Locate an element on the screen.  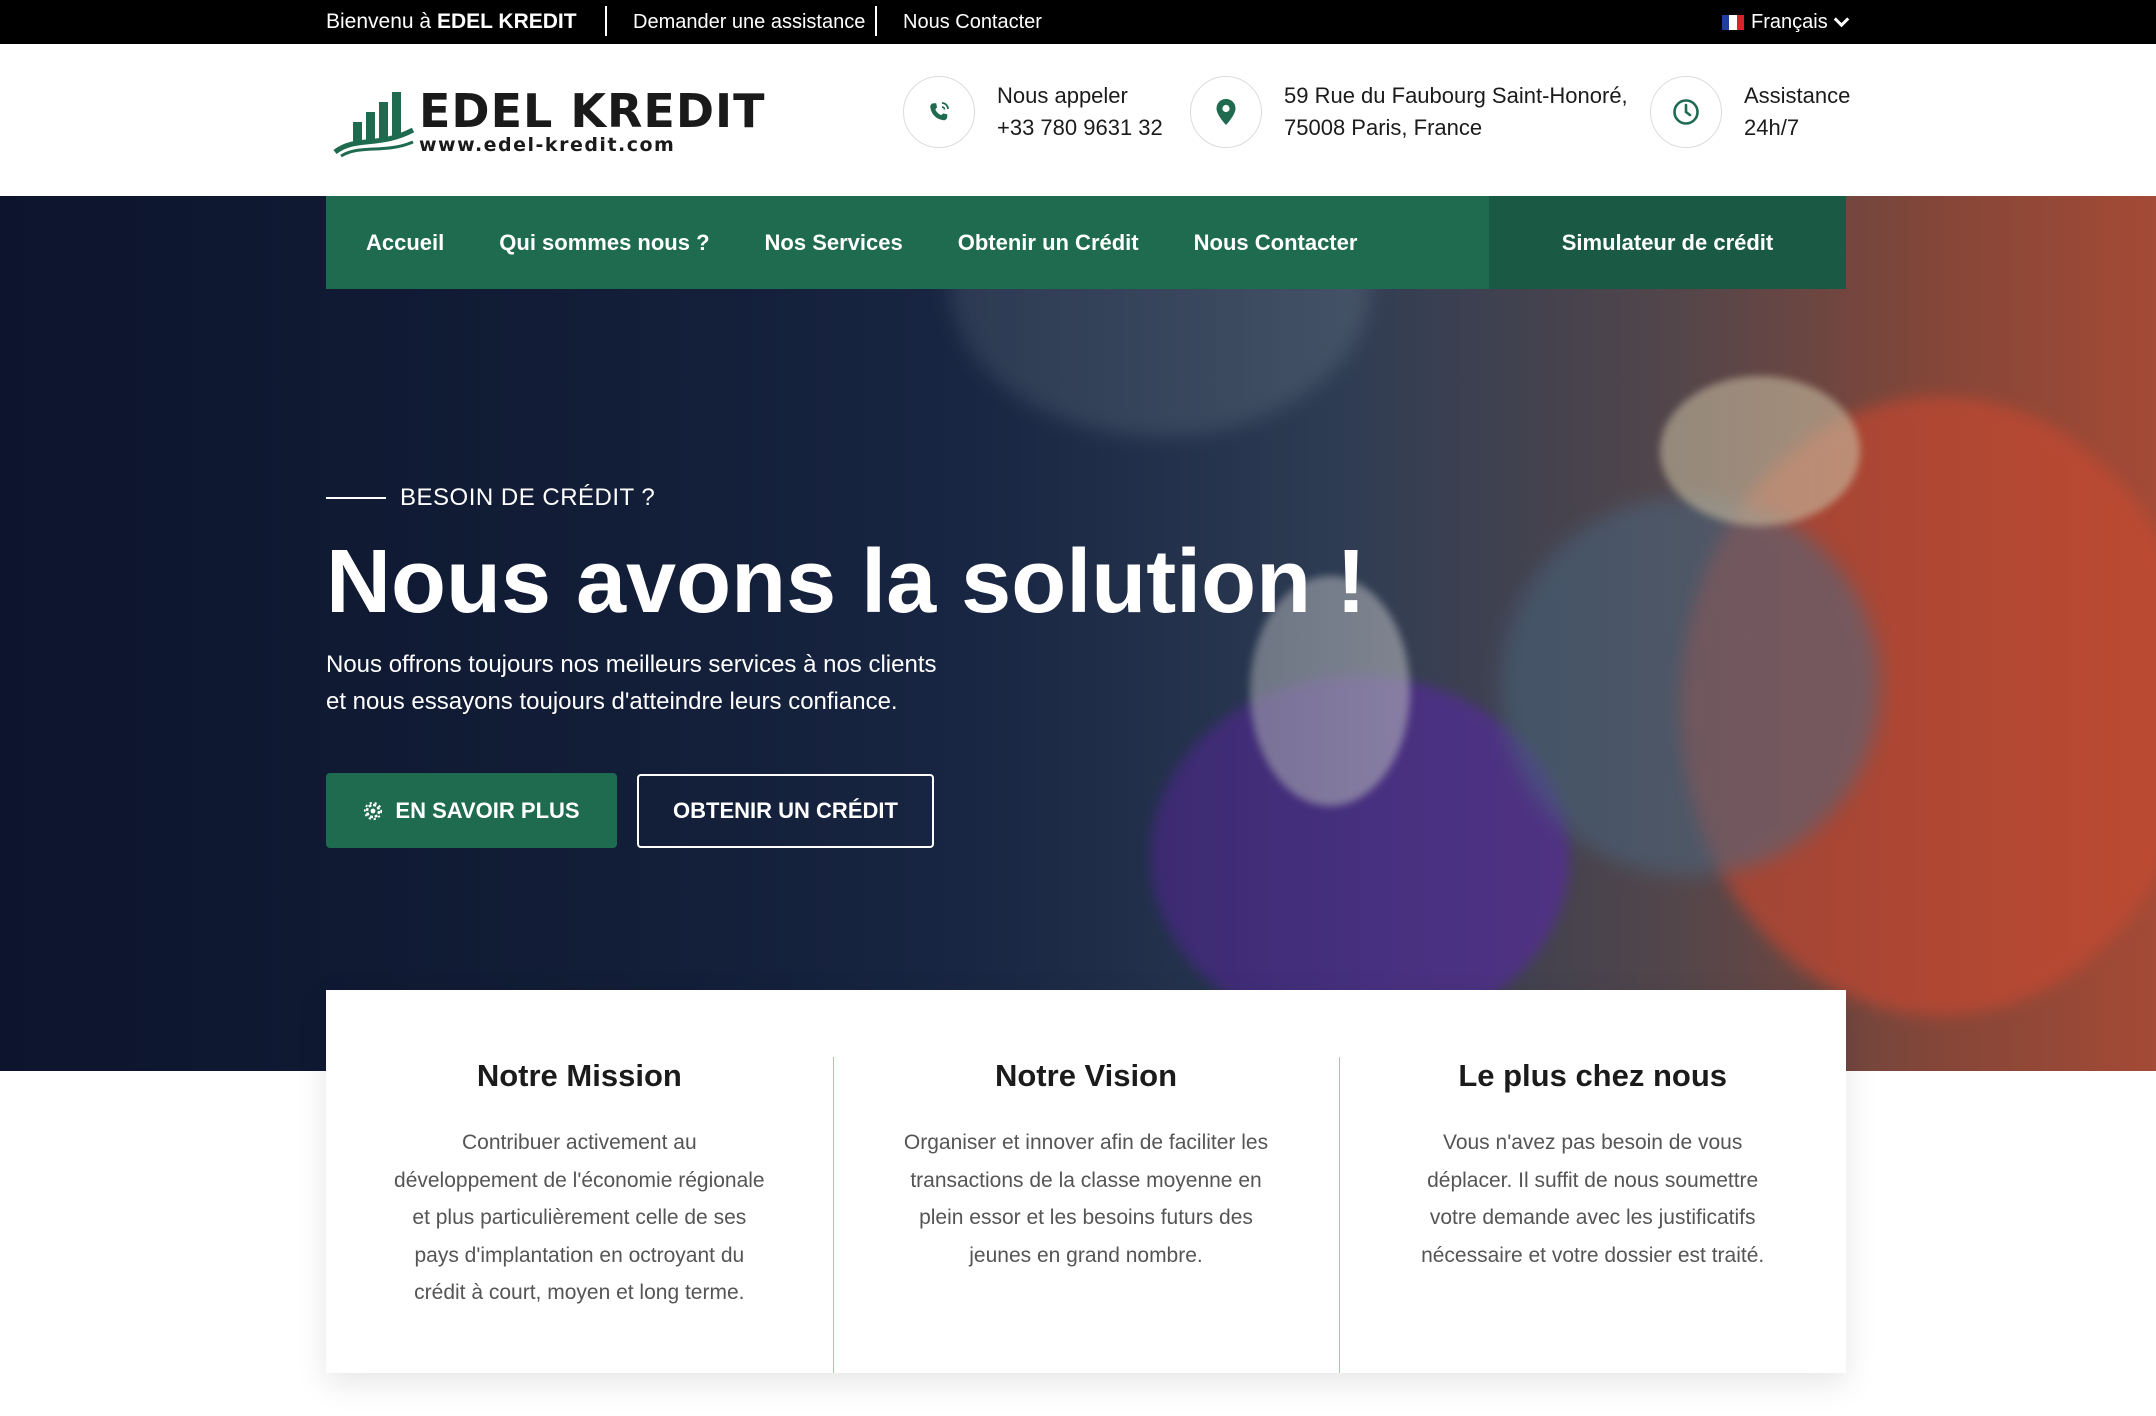
phone-info: Nous appeler +33 780 9631 32 is located at coordinates (1033, 112).